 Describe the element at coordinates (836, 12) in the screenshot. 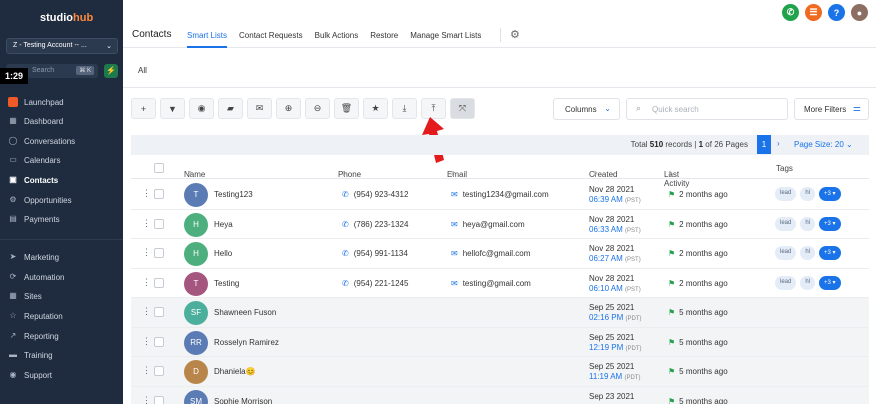

I see `help-icon: ?` at that location.